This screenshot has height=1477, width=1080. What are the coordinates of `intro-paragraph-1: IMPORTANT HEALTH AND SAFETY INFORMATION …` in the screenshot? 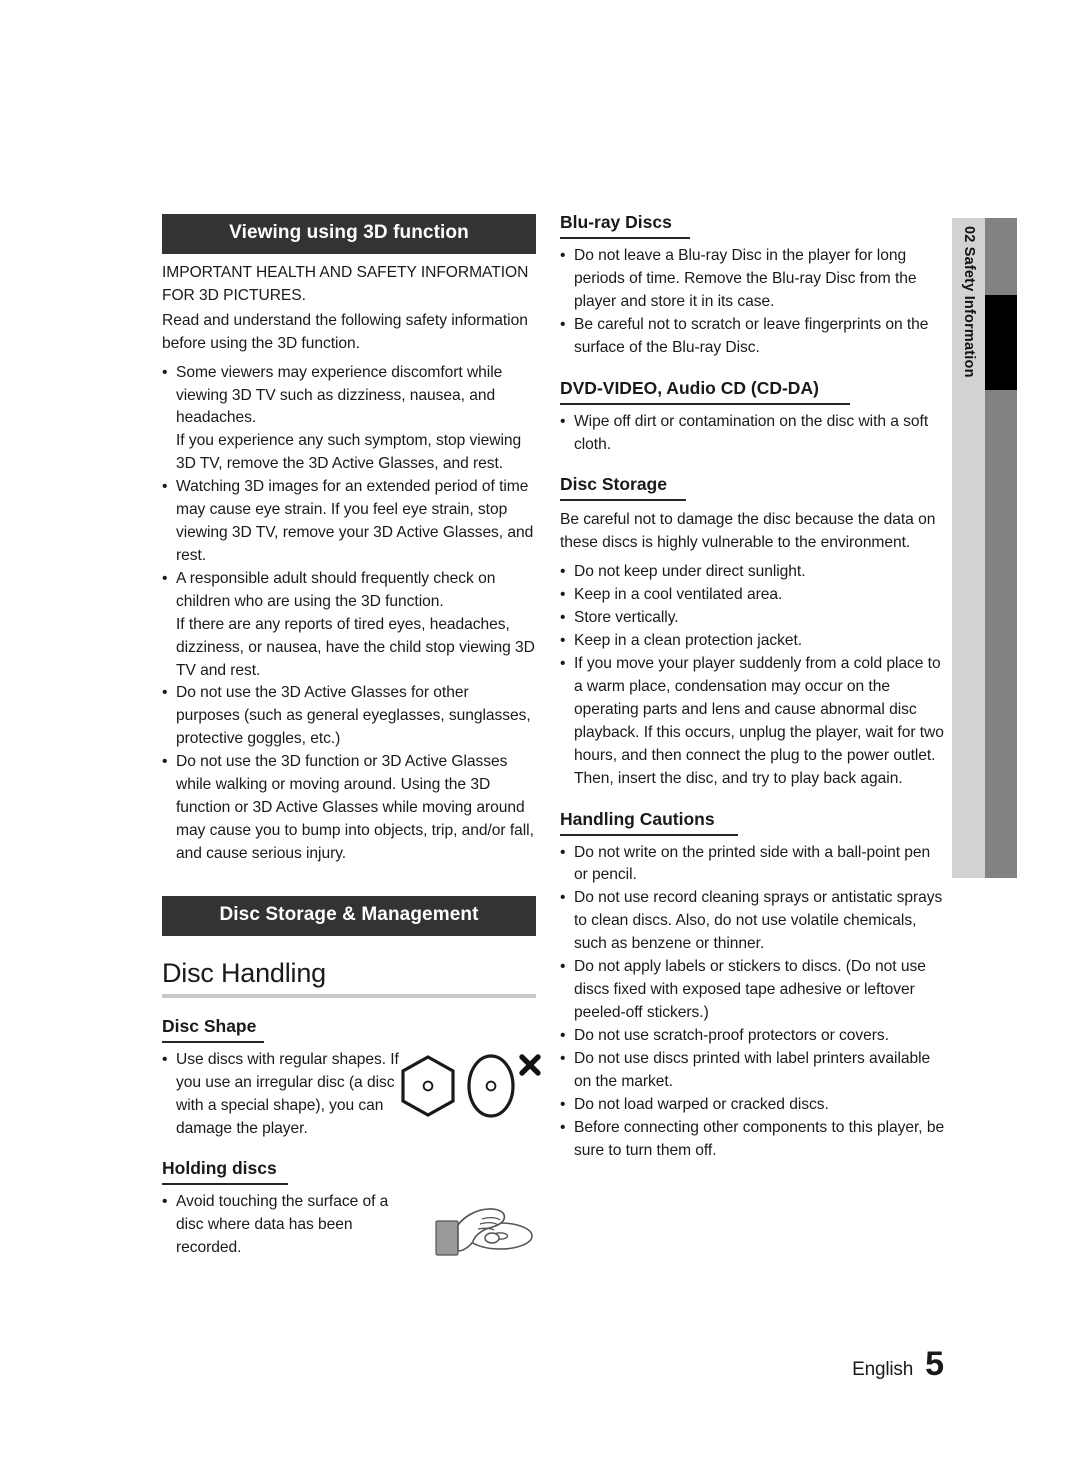 It's located at (345, 283).